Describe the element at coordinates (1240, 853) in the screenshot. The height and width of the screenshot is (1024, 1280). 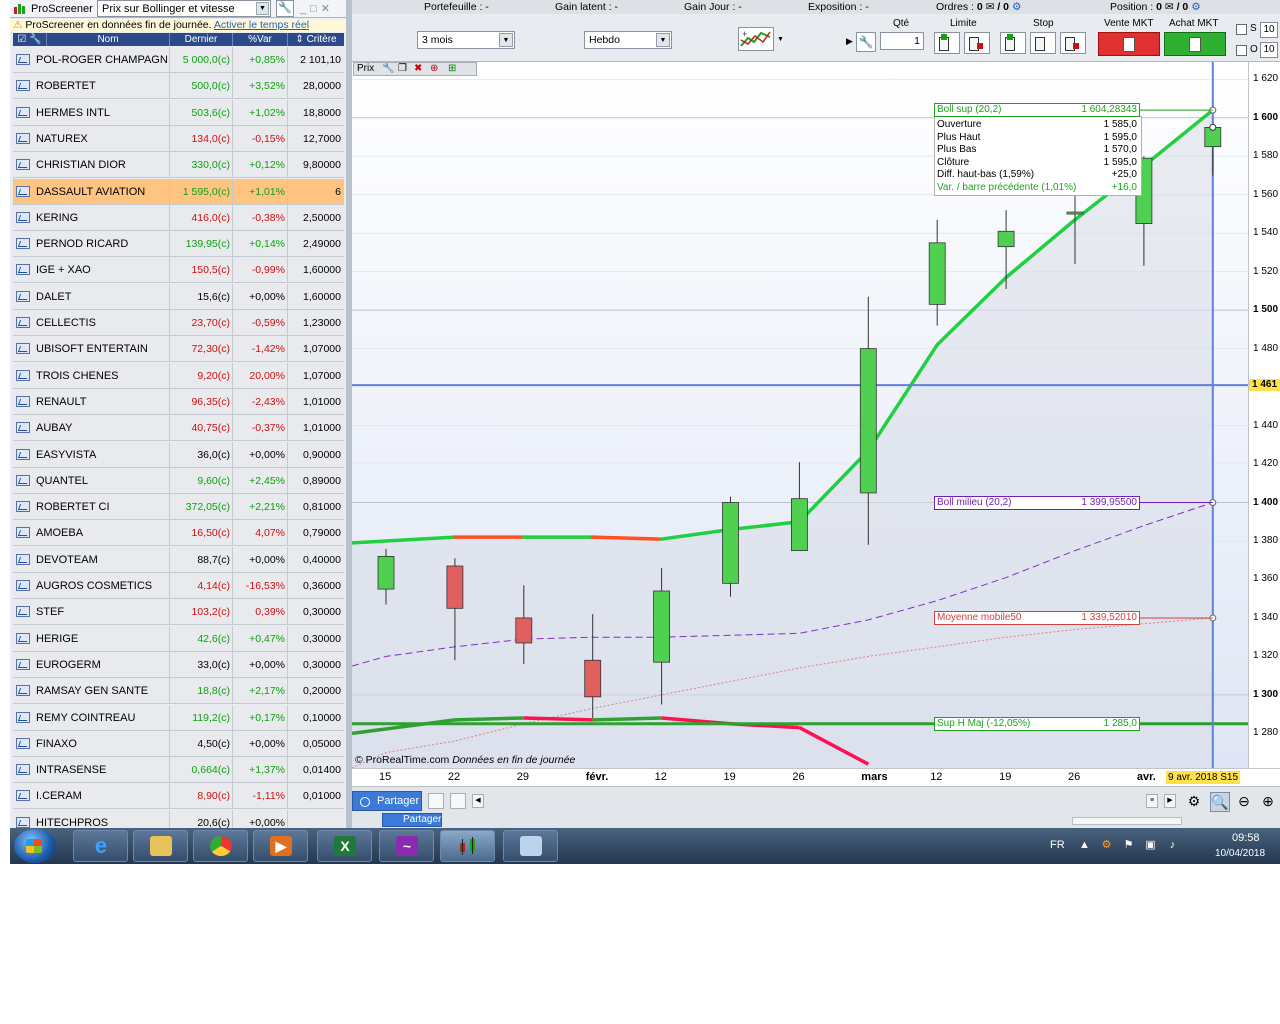
I see `clock-date: 10/04/2018` at that location.